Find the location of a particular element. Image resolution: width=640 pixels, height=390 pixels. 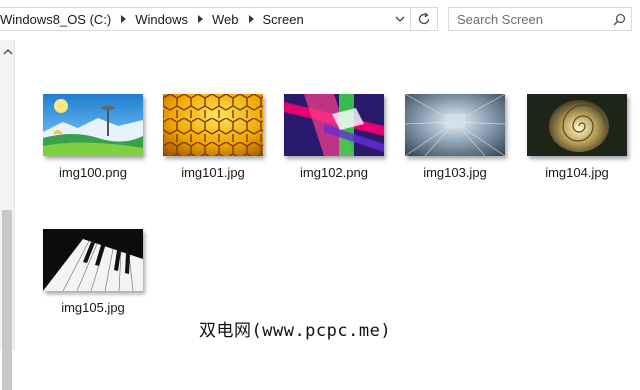

piano-image-icon is located at coordinates (93, 260).